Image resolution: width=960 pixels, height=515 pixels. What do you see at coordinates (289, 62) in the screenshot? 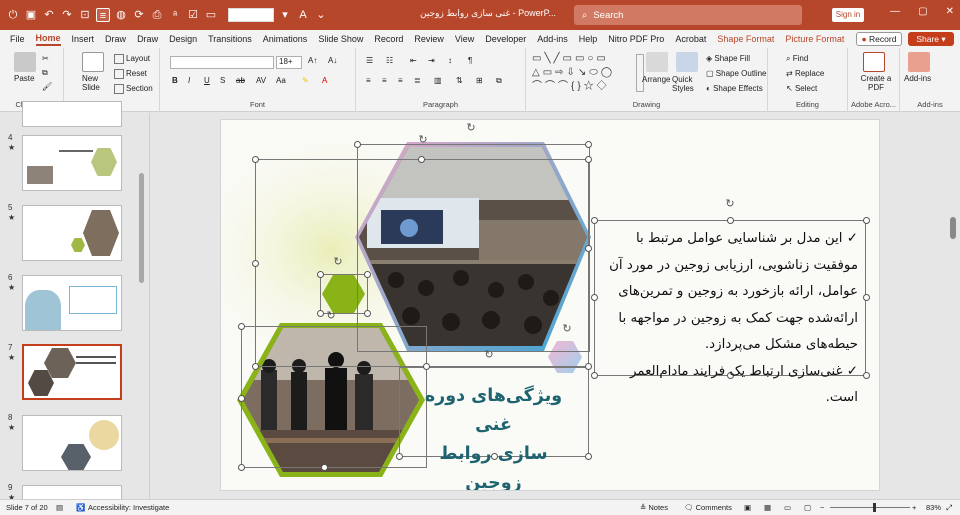
I see `font-size-combo: 18+` at bounding box center [289, 62].